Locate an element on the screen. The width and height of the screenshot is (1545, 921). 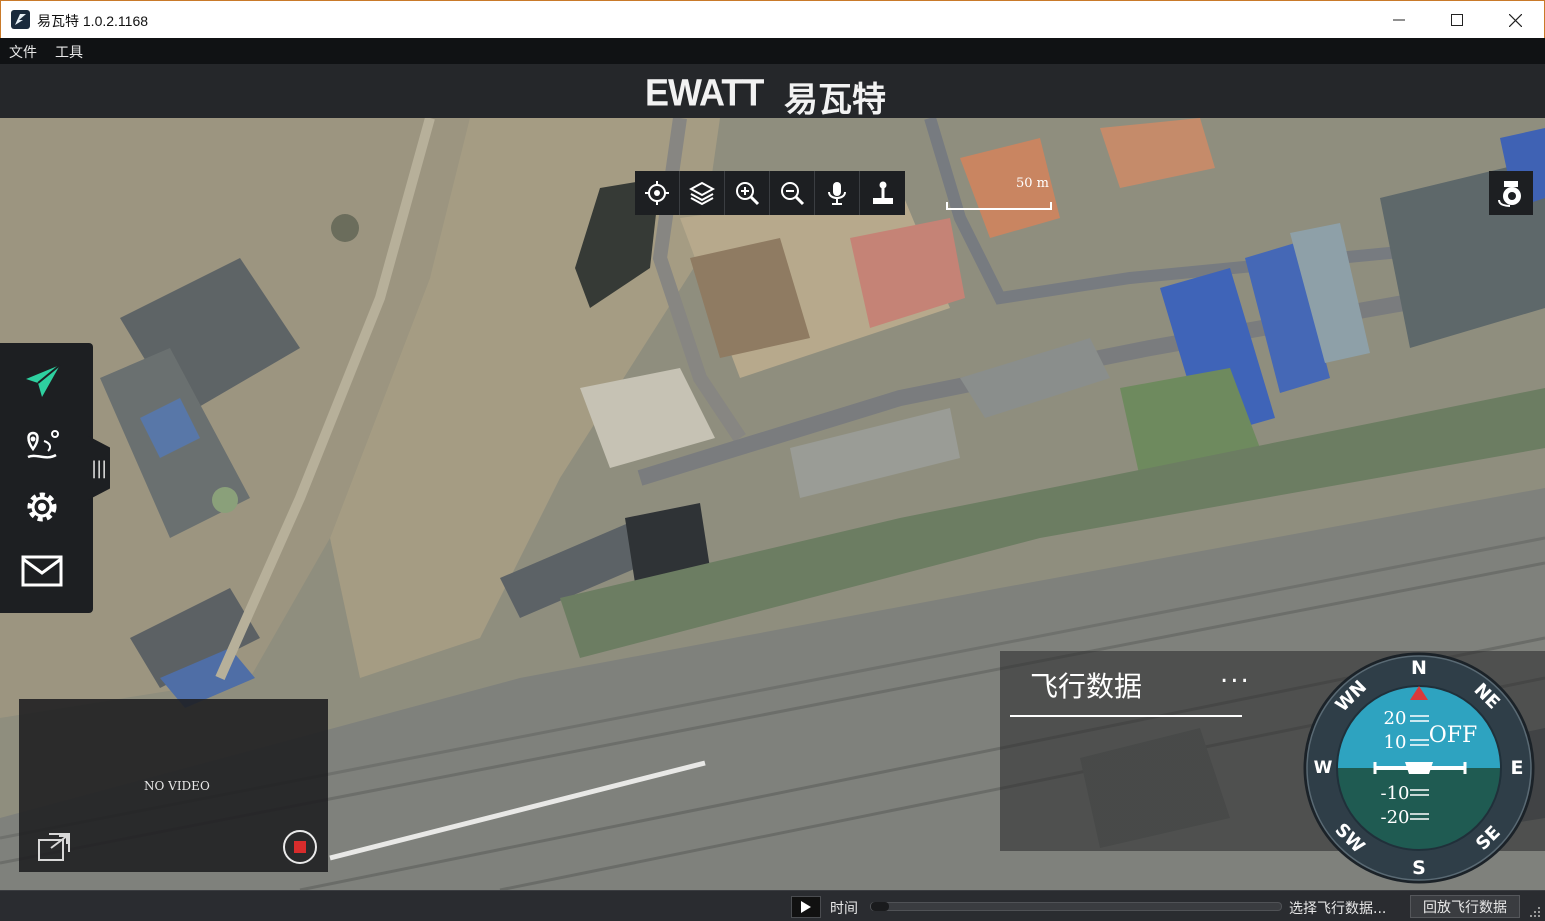
camera-switch-button is located at coordinates (1511, 193).